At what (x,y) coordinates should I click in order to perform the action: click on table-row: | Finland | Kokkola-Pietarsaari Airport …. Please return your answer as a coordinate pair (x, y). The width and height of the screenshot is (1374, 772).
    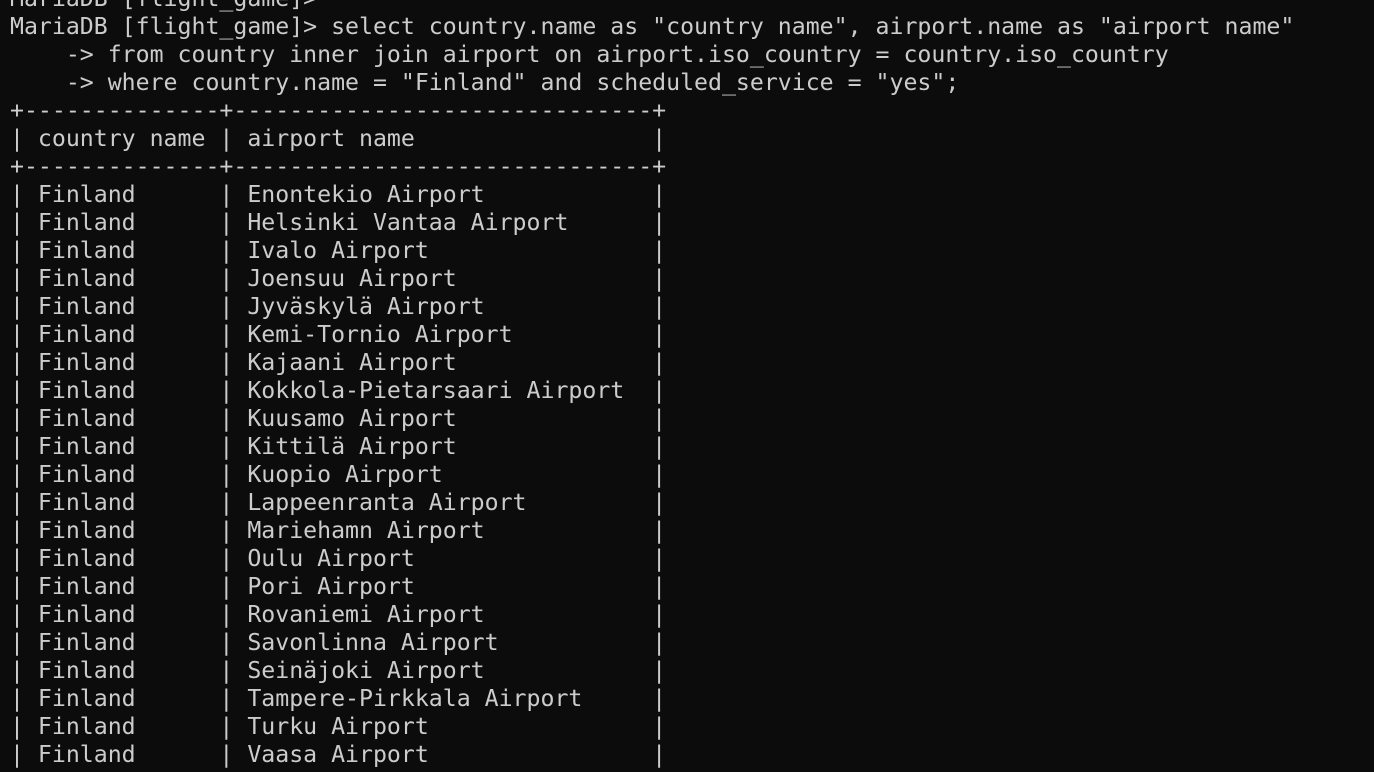
    Looking at the image, I should click on (338, 390).